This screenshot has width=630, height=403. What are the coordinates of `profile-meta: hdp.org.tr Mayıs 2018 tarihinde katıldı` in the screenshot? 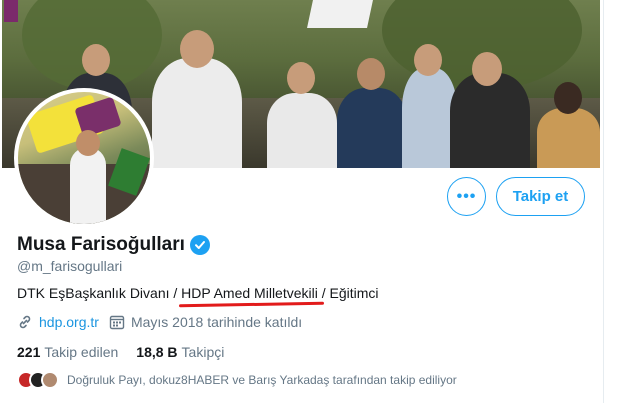 It's located at (159, 322).